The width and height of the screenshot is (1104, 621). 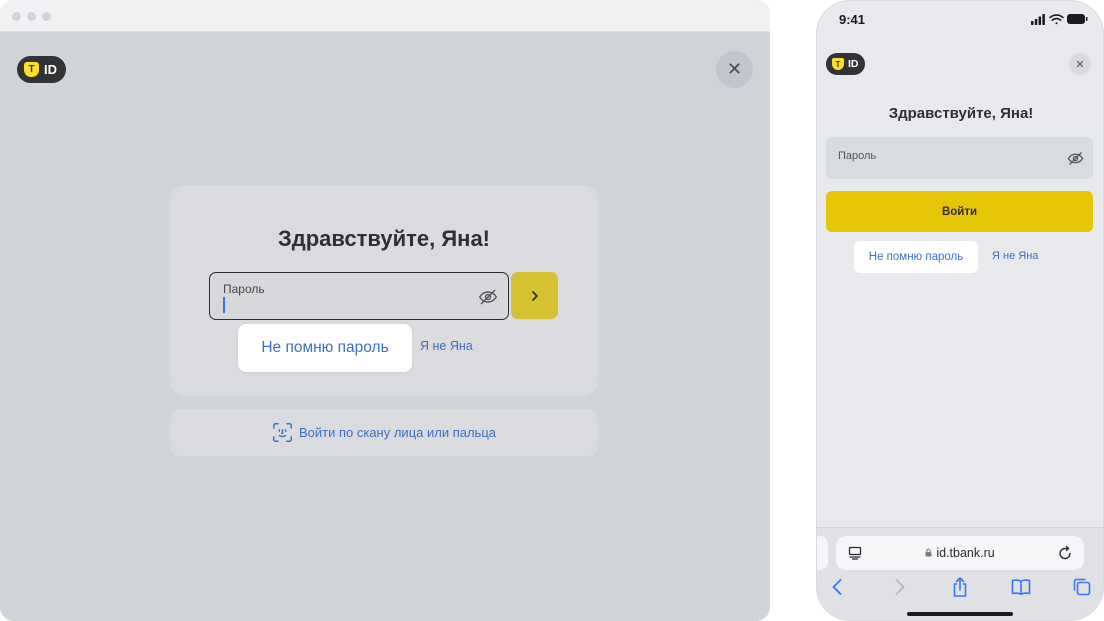 What do you see at coordinates (852, 19) in the screenshot?
I see `status-time: 9:41` at bounding box center [852, 19].